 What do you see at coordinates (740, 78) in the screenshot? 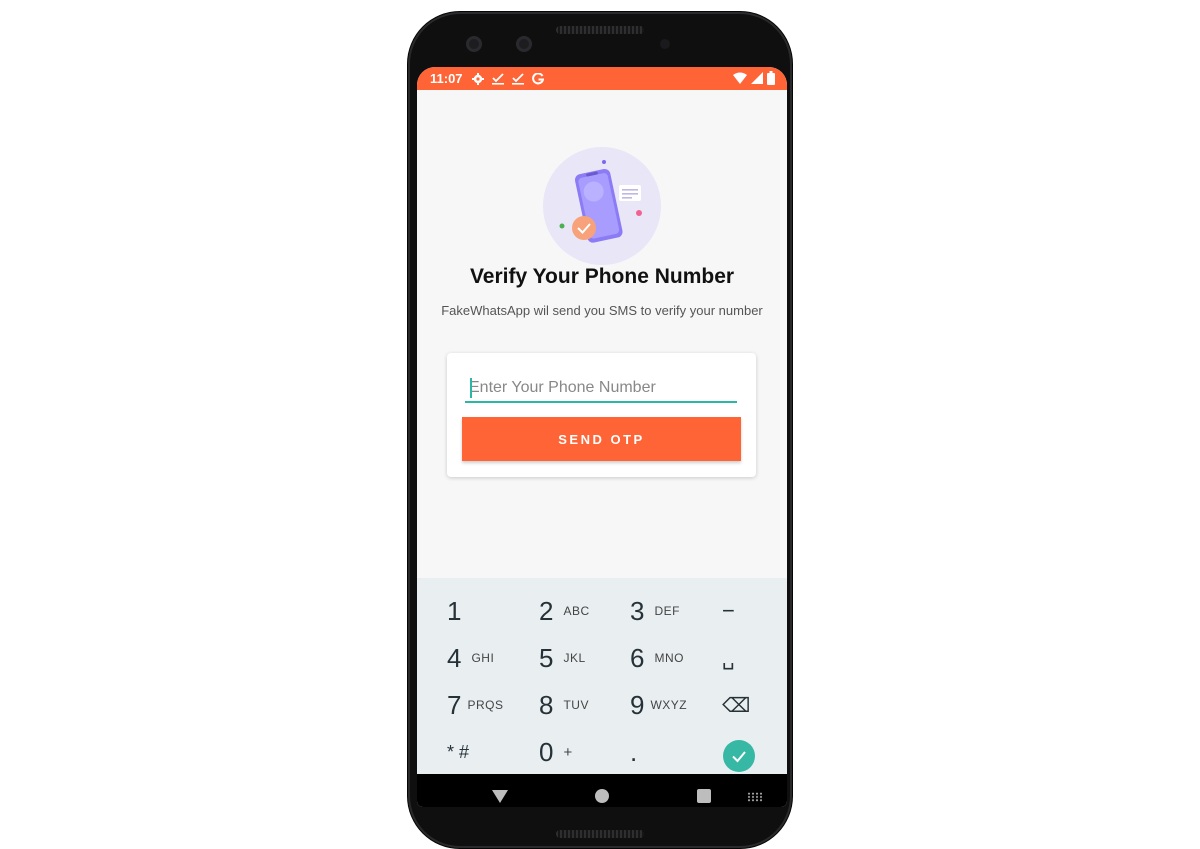
I see `wifi-icon` at bounding box center [740, 78].